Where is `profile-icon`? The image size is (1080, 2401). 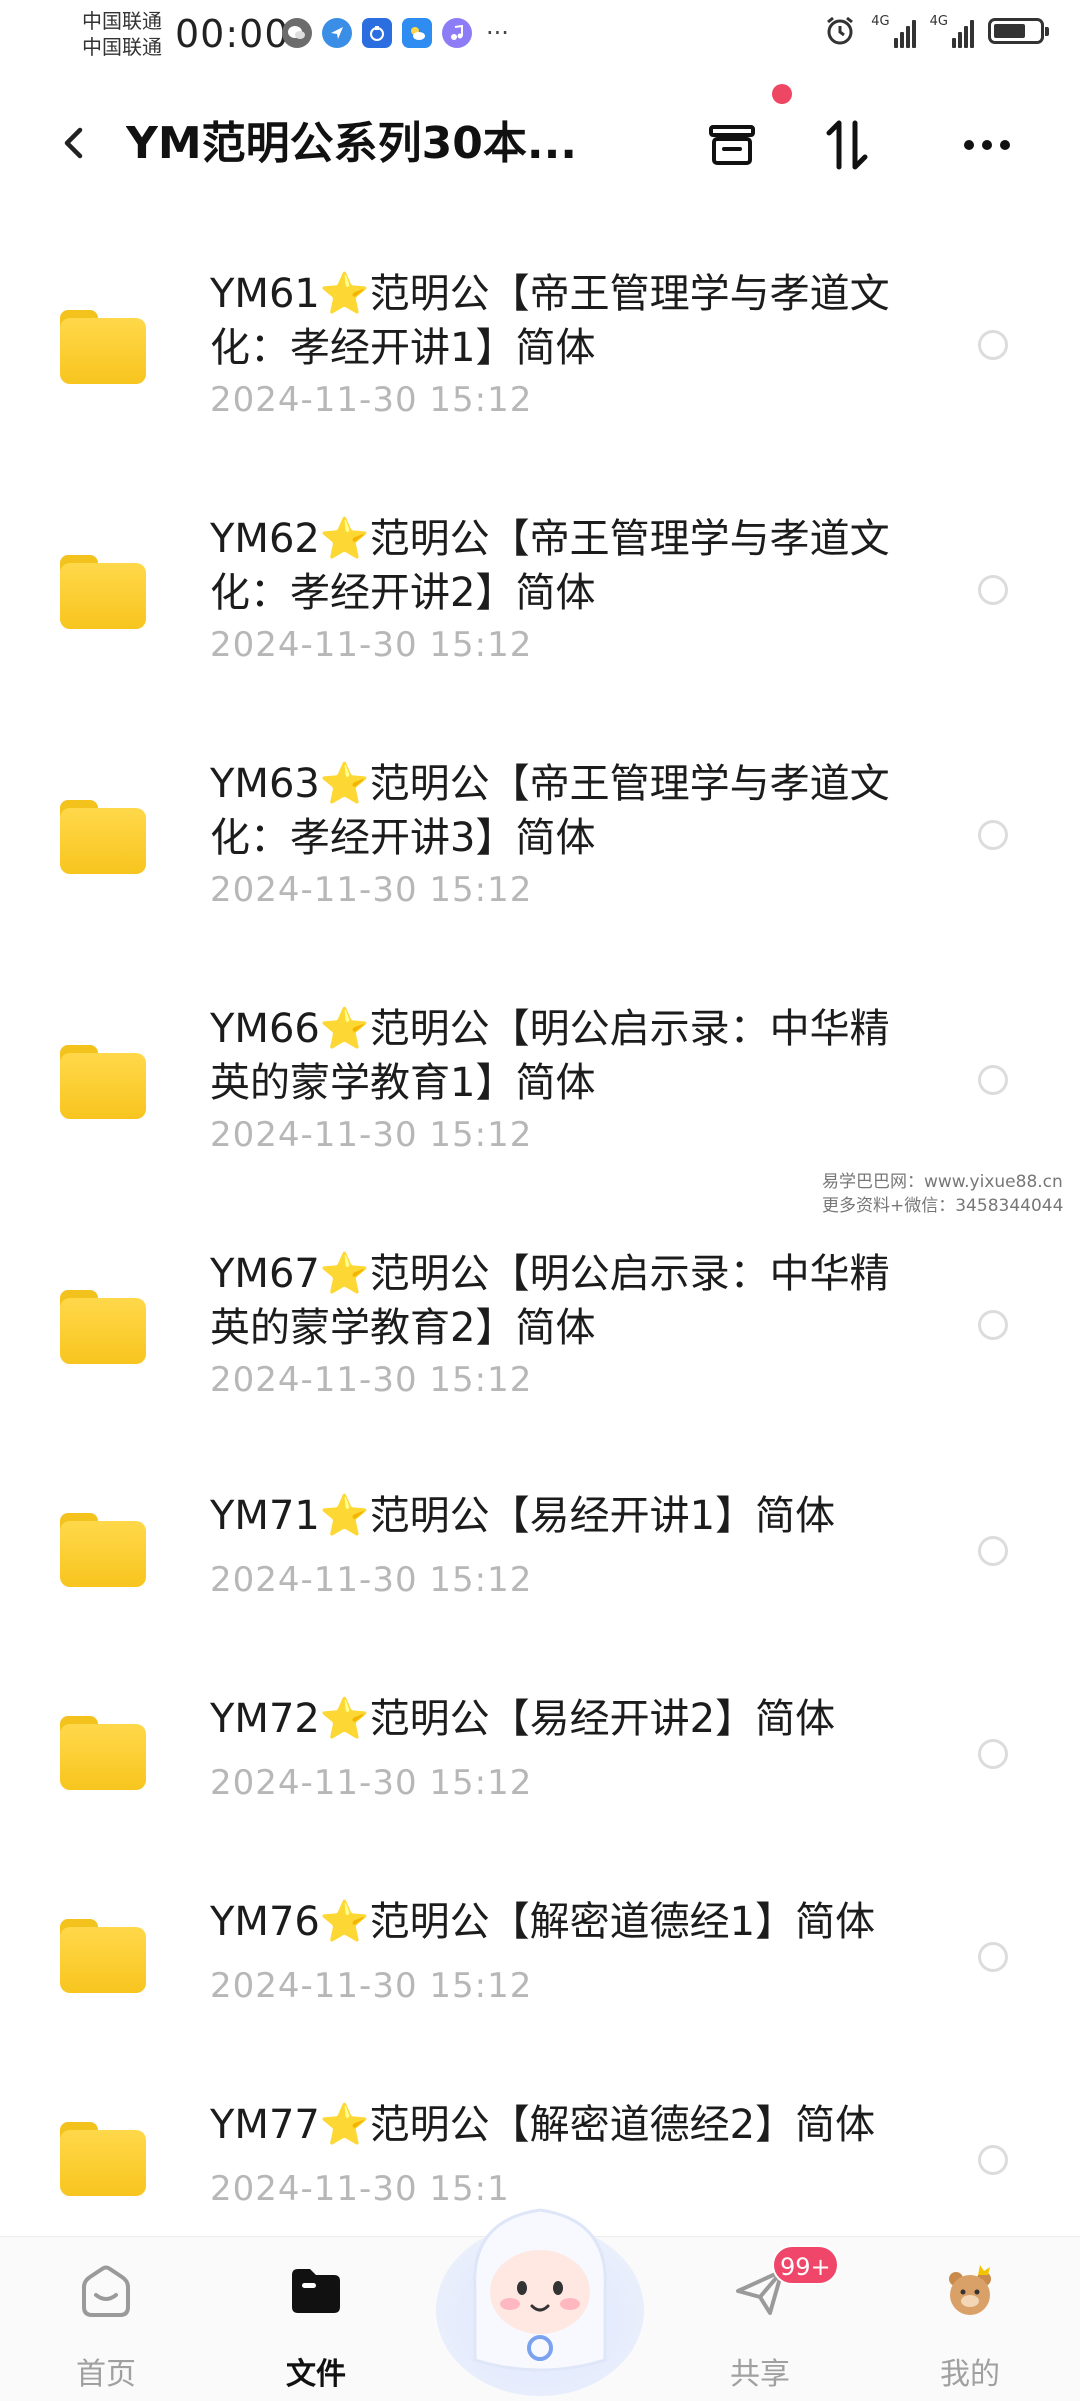
profile-icon is located at coordinates (970, 2290).